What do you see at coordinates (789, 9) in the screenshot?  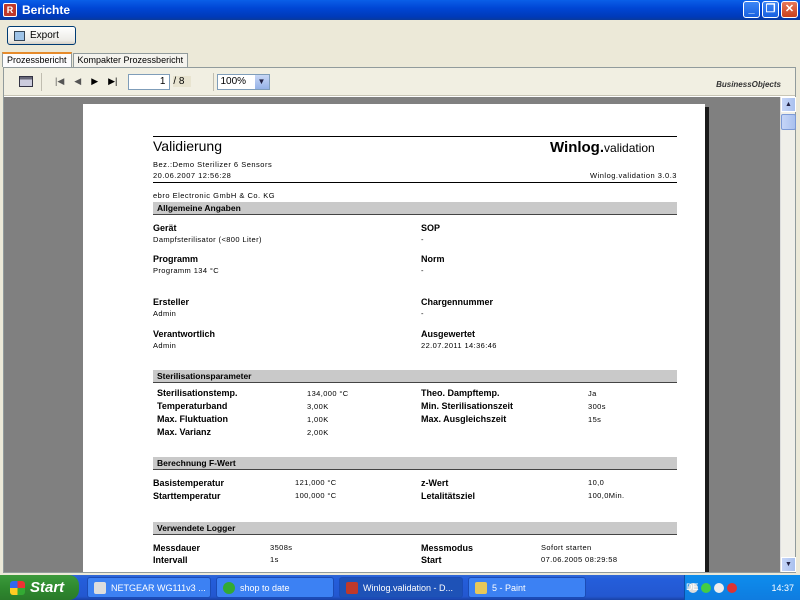 I see `close-button: ✕` at bounding box center [789, 9].